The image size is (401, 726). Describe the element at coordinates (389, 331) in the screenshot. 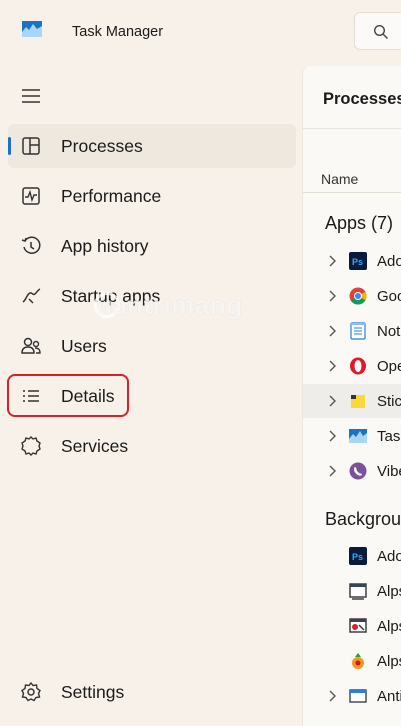

I see `process-name: Not` at that location.